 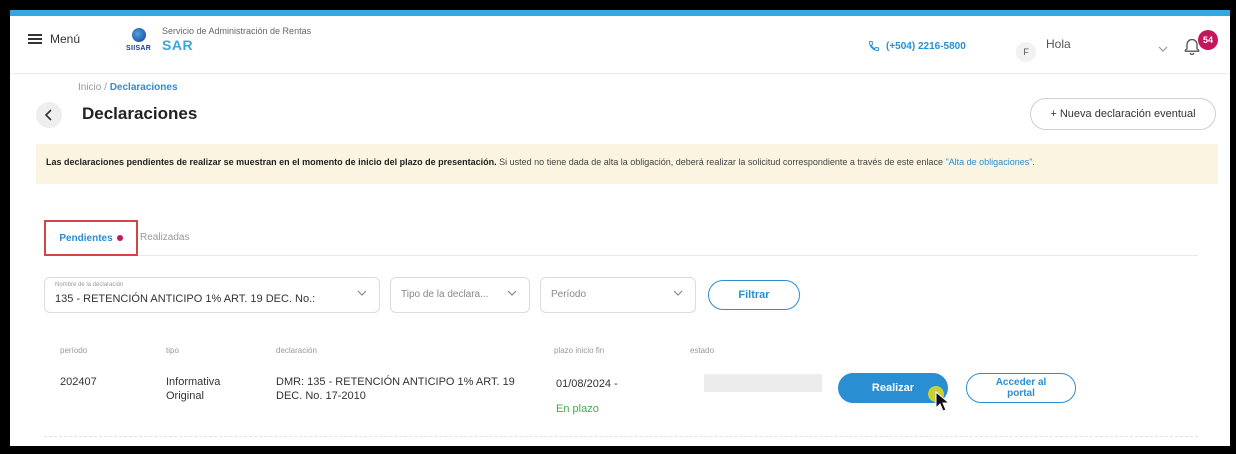 What do you see at coordinates (74, 350) in the screenshot?
I see `header-periodo: período` at bounding box center [74, 350].